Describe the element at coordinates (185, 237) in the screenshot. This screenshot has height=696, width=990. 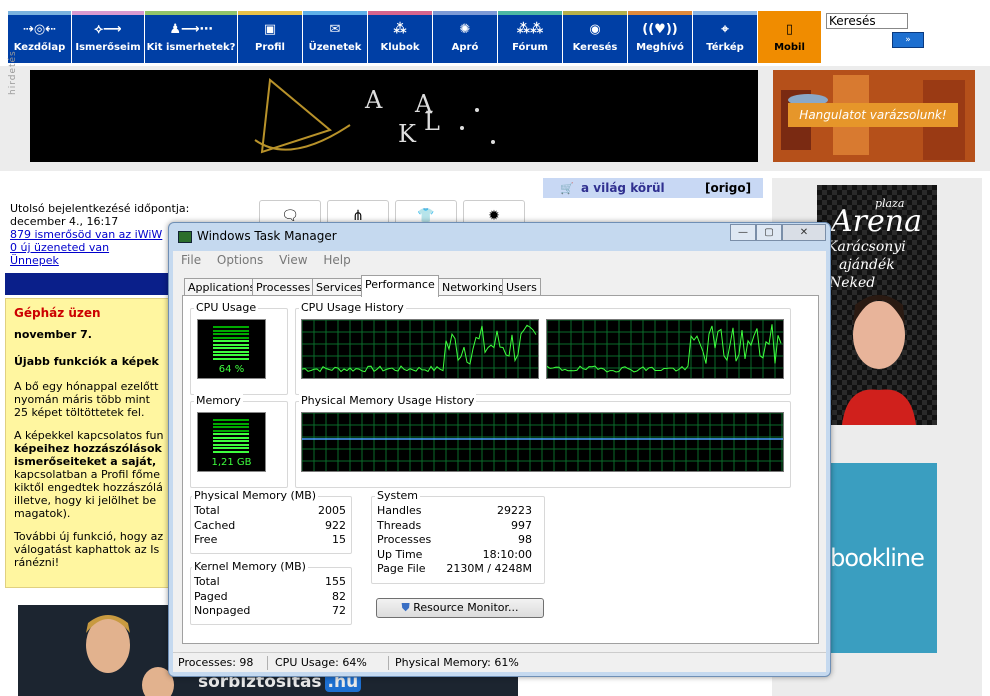
I see `task-manager-app-icon` at that location.